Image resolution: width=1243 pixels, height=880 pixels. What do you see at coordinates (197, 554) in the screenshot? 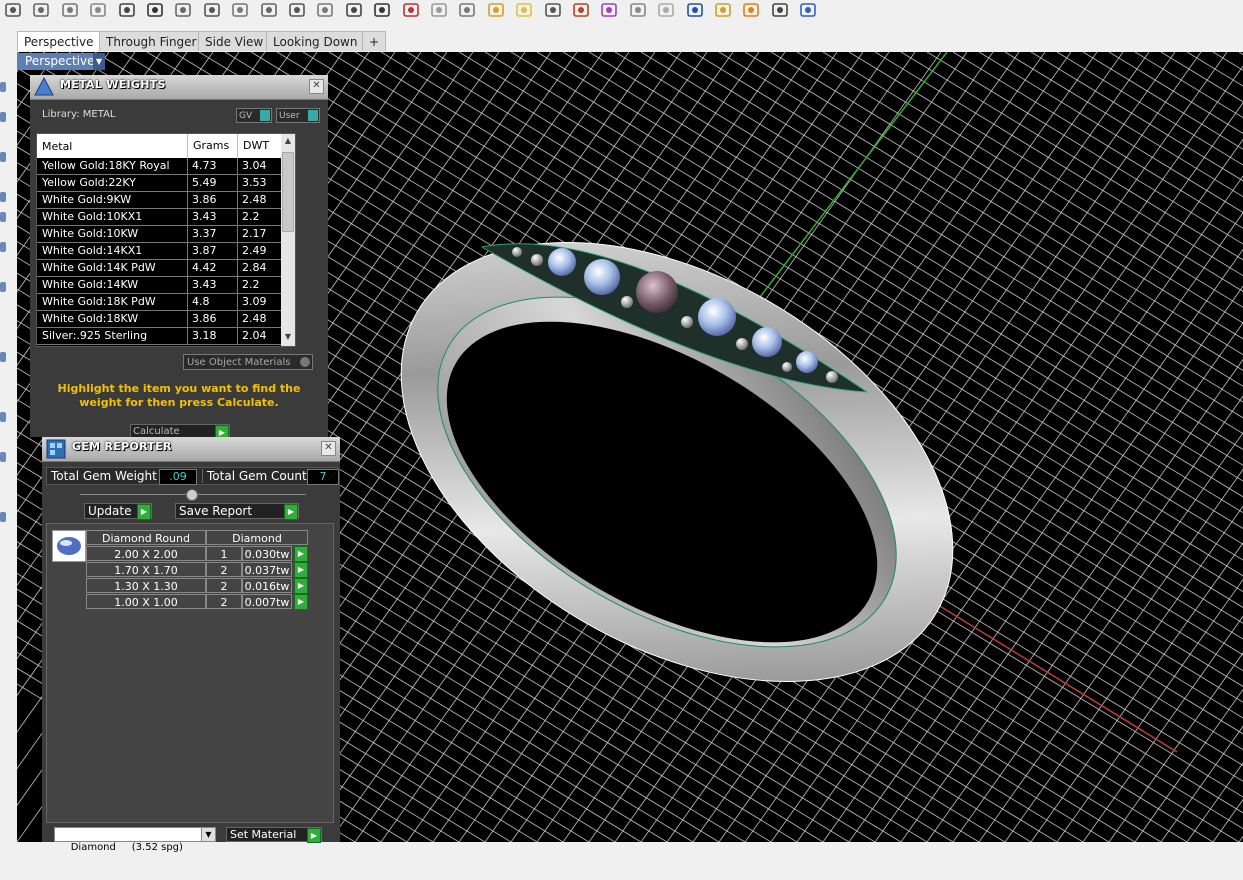
I see `table-row: 2.00 X 2.00 1 0.030tw ▶` at bounding box center [197, 554].